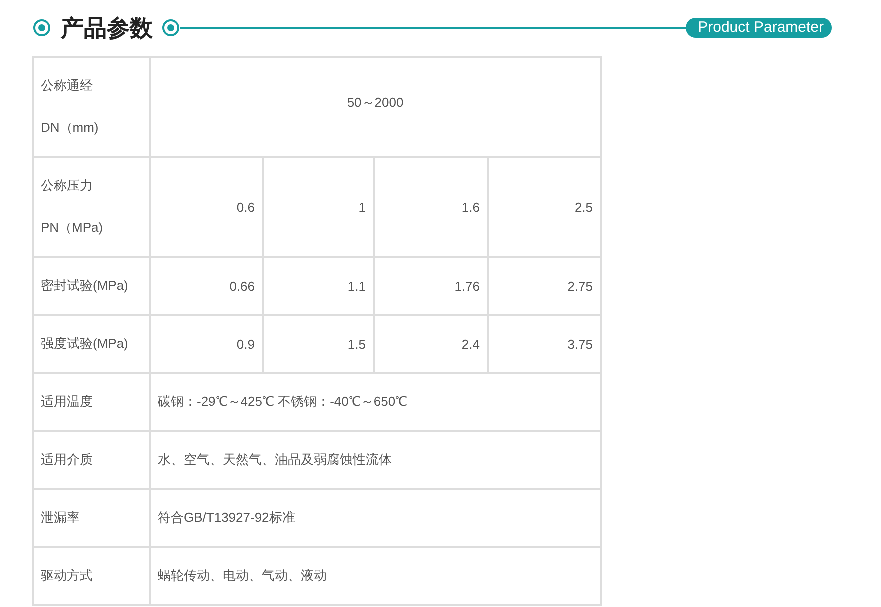  What do you see at coordinates (431, 344) in the screenshot?
I see `table-cell: 2.4` at bounding box center [431, 344].